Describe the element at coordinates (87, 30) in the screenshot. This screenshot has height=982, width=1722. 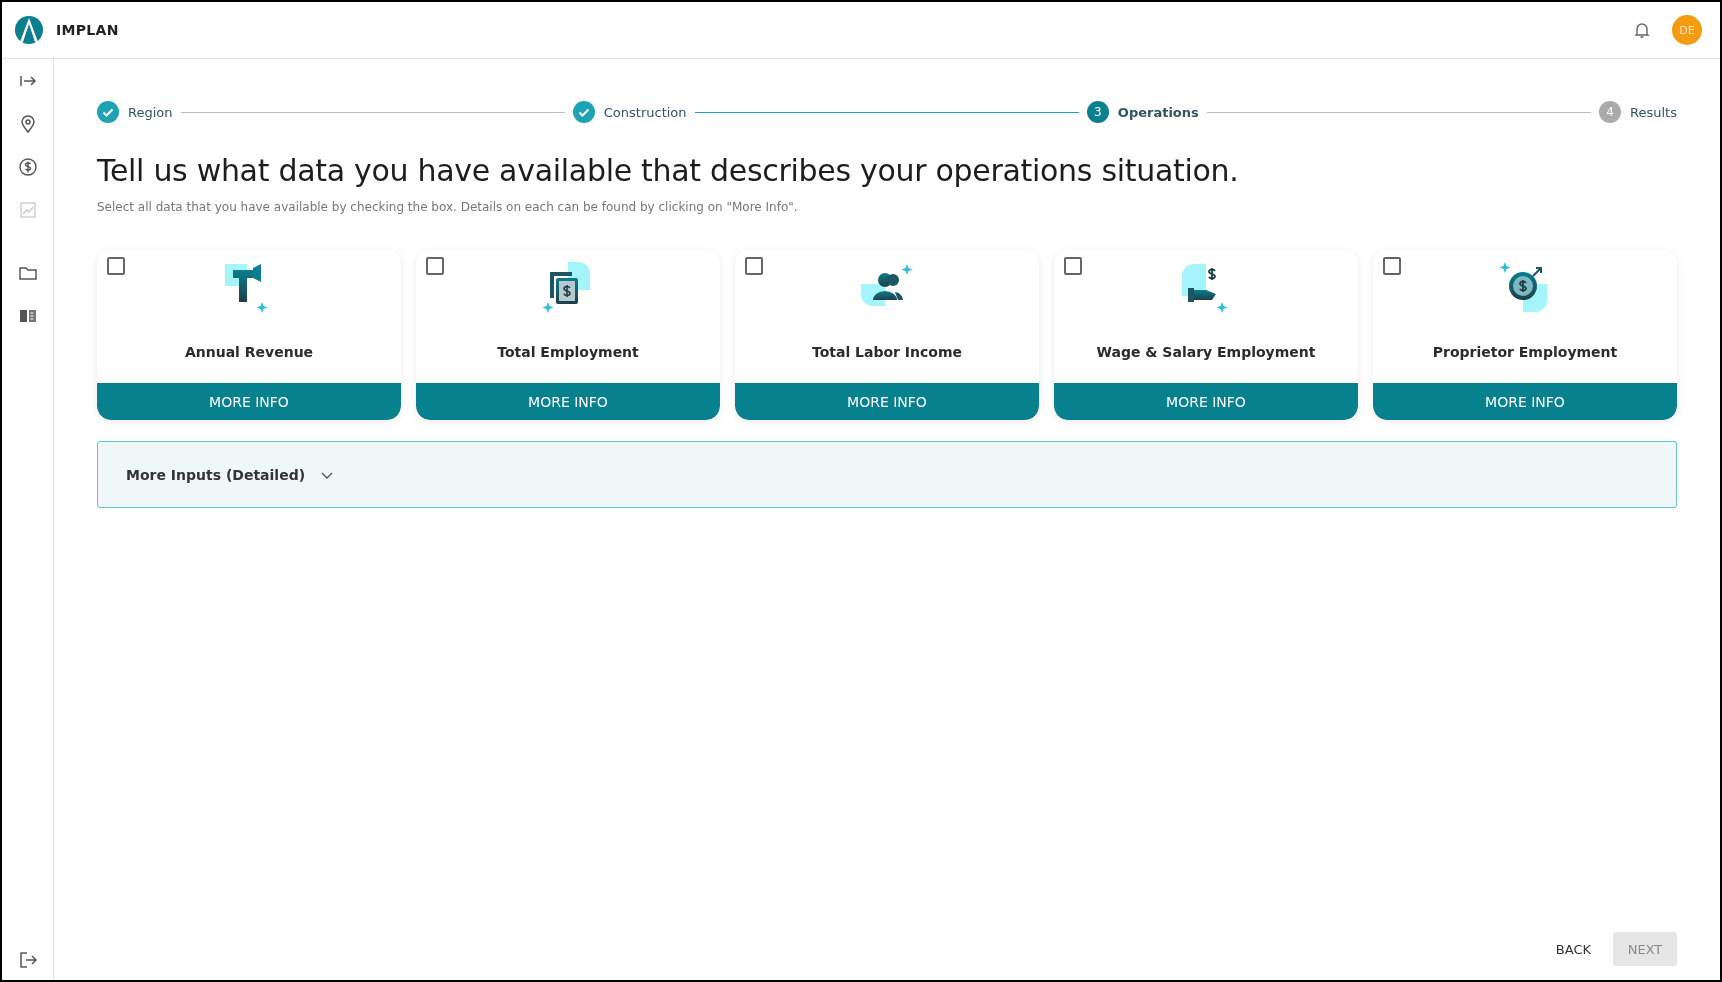
I see `brand-name: IMPLAN` at that location.